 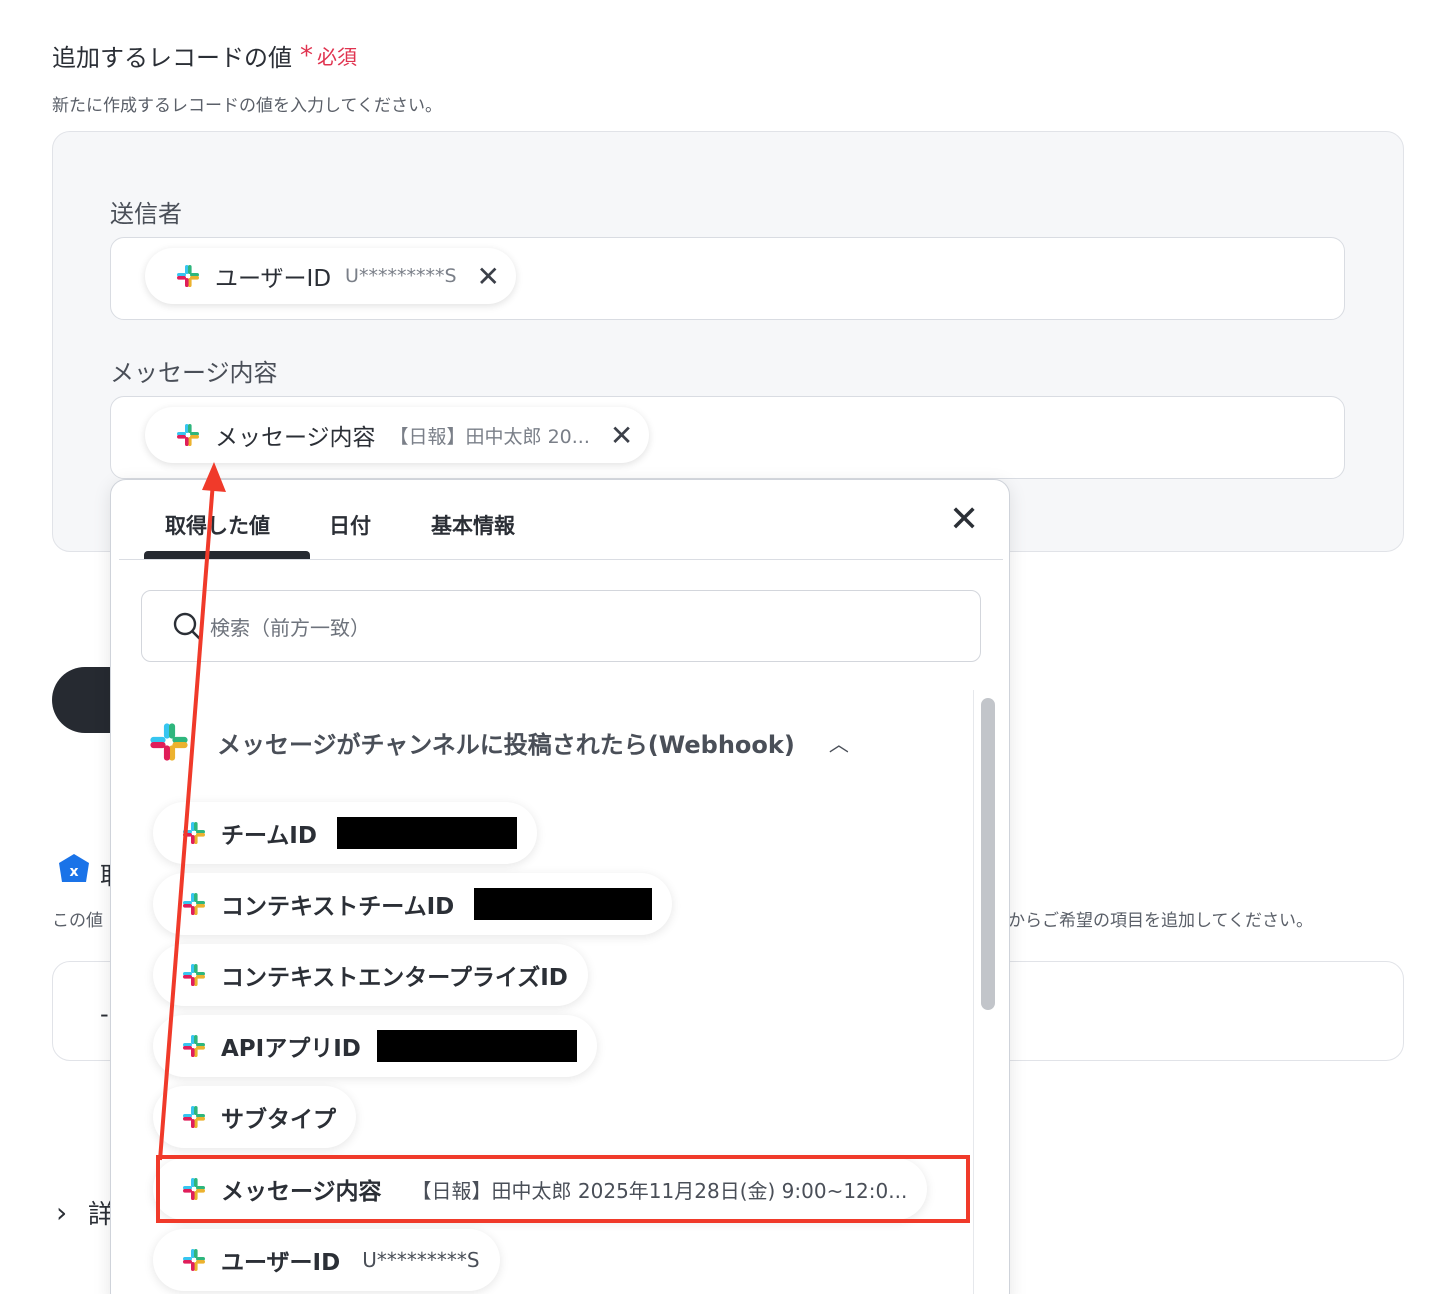 What do you see at coordinates (146, 214) in the screenshot?
I see `field-label-sender: 送信者` at bounding box center [146, 214].